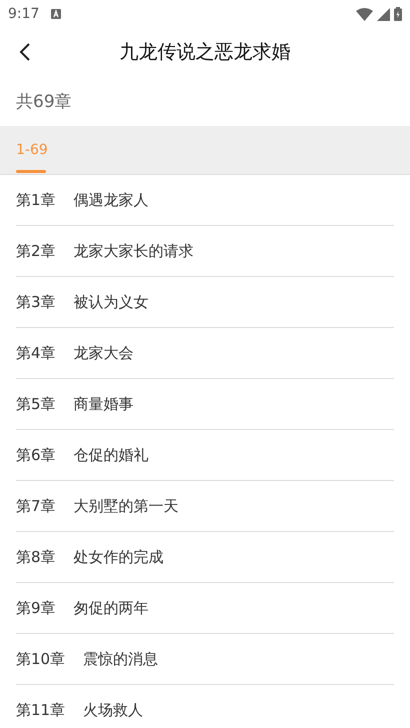  Describe the element at coordinates (44, 102) in the screenshot. I see `chapter-count: 共69章` at that location.